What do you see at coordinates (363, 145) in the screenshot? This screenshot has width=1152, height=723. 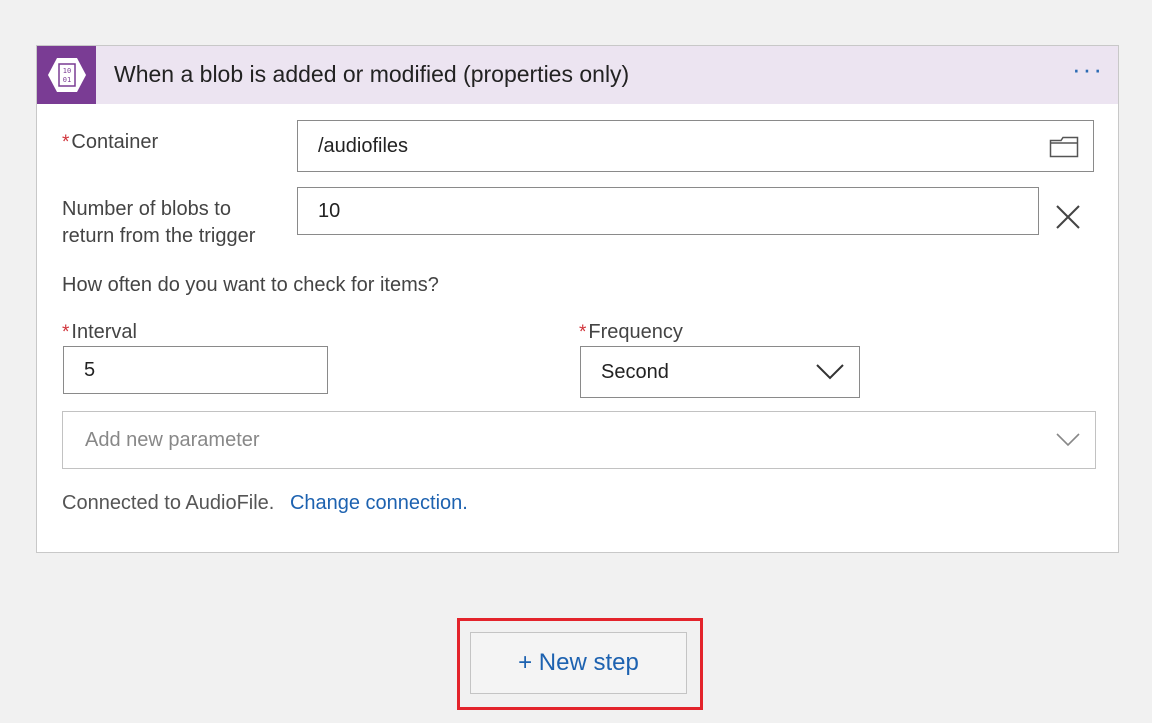 I see `container-value: /audiofiles` at bounding box center [363, 145].